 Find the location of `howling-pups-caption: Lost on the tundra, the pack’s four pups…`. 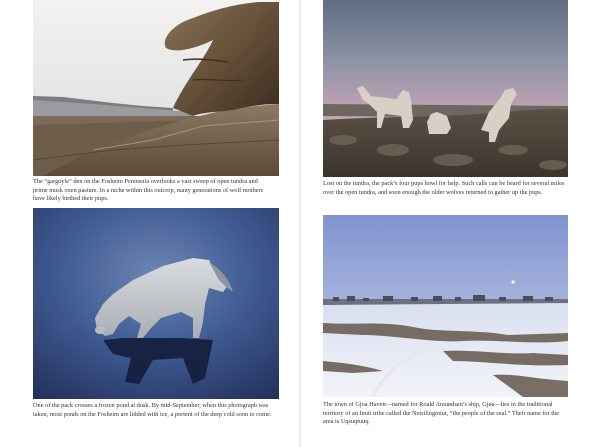

howling-pups-caption: Lost on the tundra, the pack’s four pups… is located at coordinates (444, 188).